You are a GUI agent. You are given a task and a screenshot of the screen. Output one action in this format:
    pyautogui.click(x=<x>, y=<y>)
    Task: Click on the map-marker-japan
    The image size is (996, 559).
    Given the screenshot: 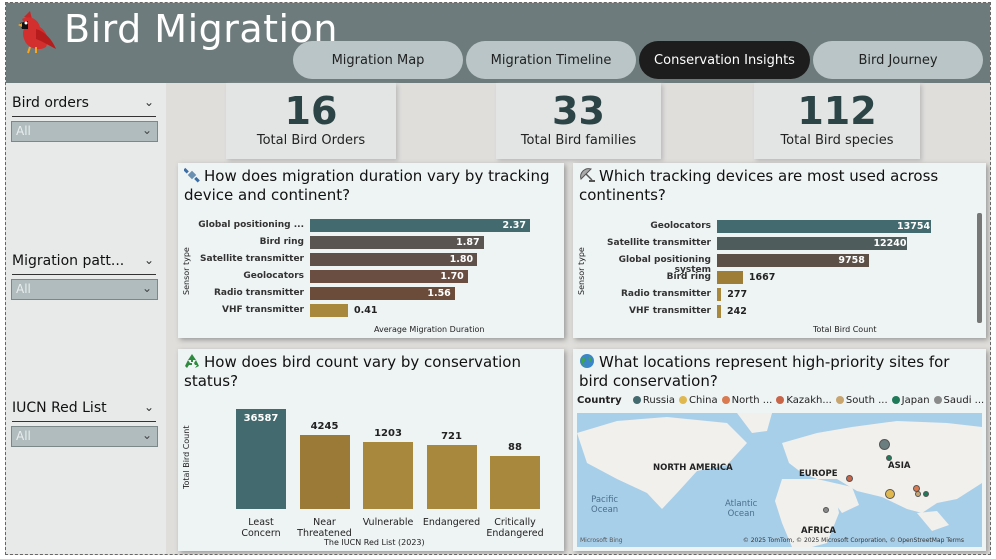 What is the action you would take?
    pyautogui.click(x=926, y=494)
    